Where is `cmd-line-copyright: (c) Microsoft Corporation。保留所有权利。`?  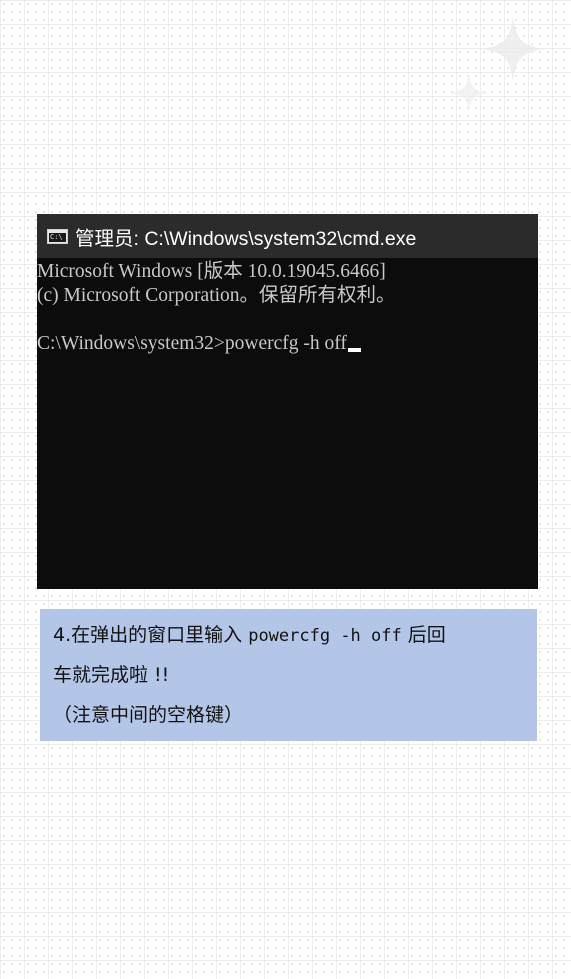 cmd-line-copyright: (c) Microsoft Corporation。保留所有权利。 is located at coordinates (216, 295).